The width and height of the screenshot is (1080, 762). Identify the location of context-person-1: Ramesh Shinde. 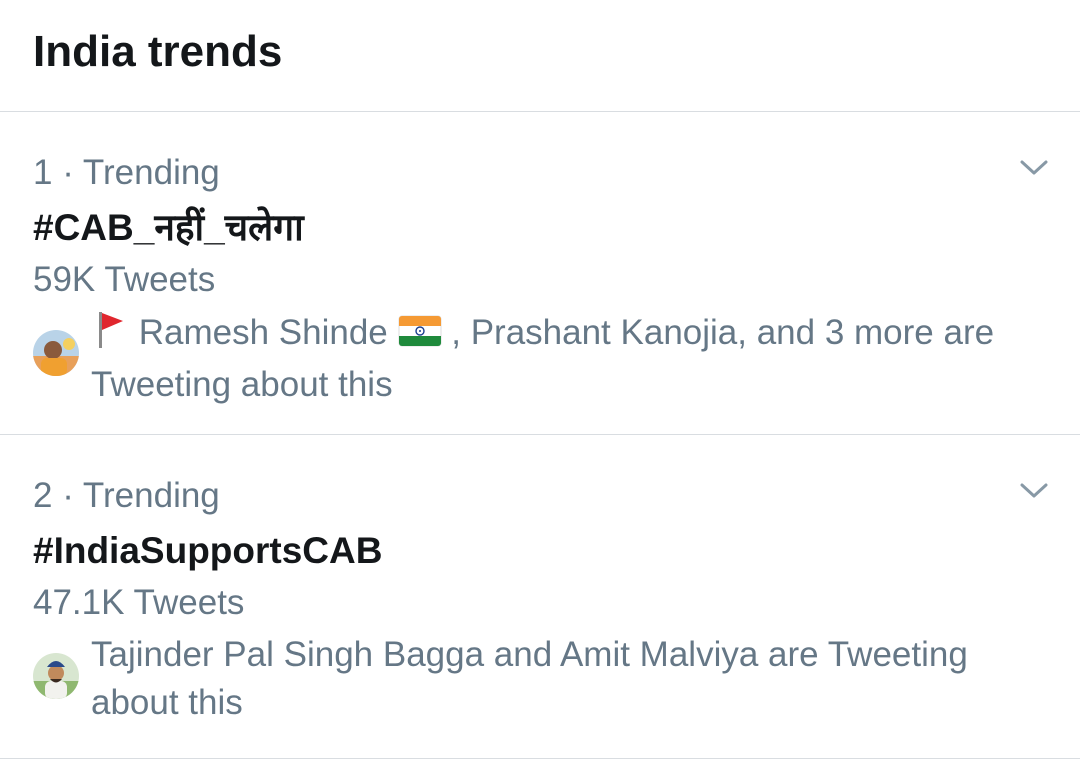
(263, 332).